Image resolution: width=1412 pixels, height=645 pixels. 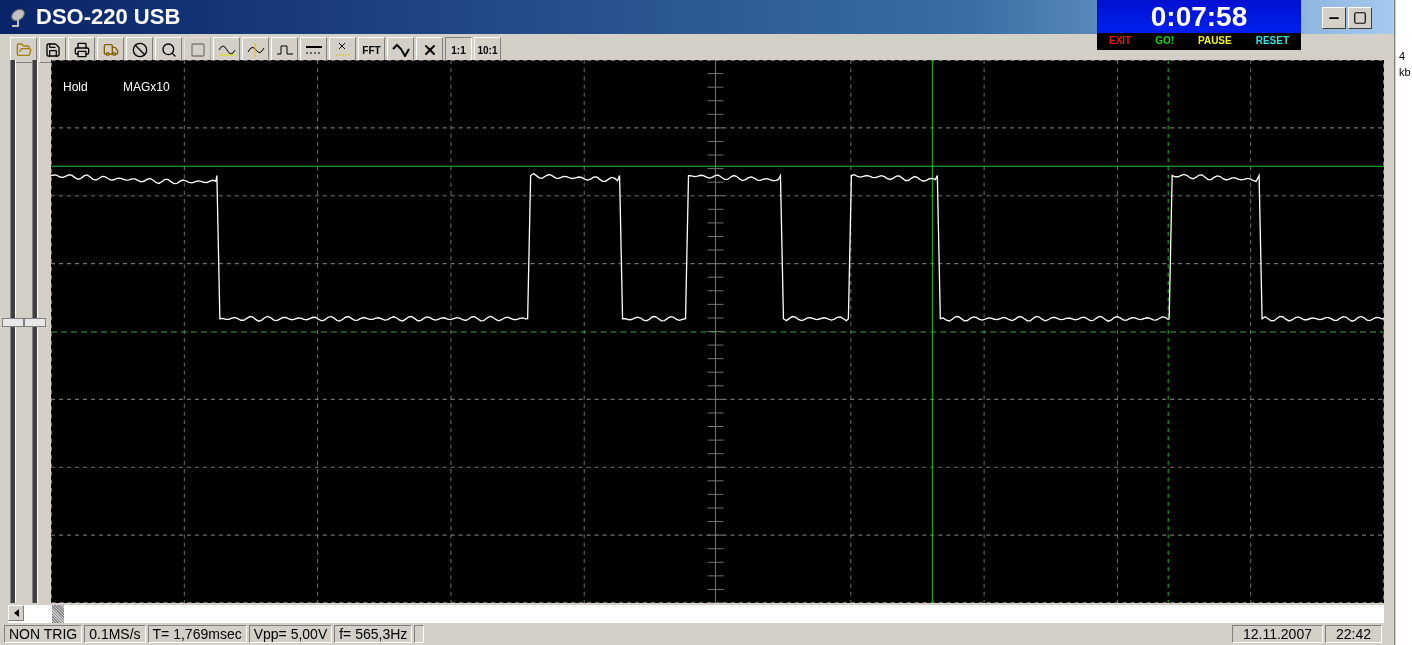 I want to click on square-wave-icon, so click(x=284, y=50).